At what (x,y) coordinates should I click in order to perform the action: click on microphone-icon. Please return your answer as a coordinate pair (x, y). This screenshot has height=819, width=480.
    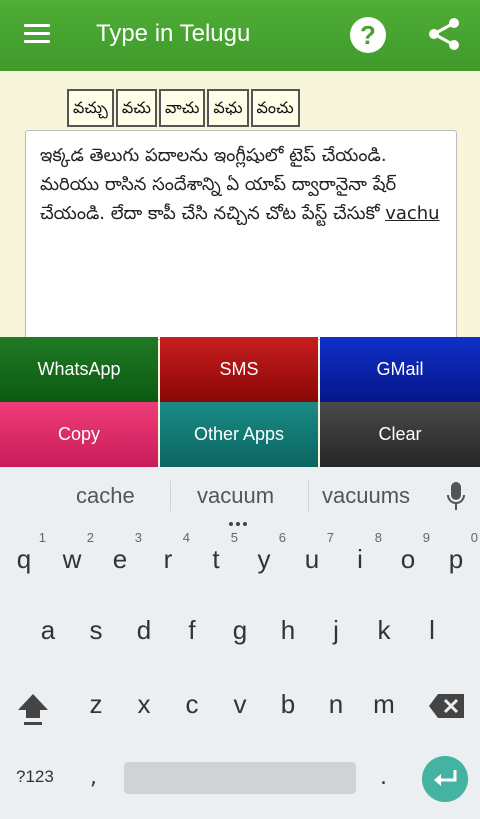
    Looking at the image, I should click on (456, 496).